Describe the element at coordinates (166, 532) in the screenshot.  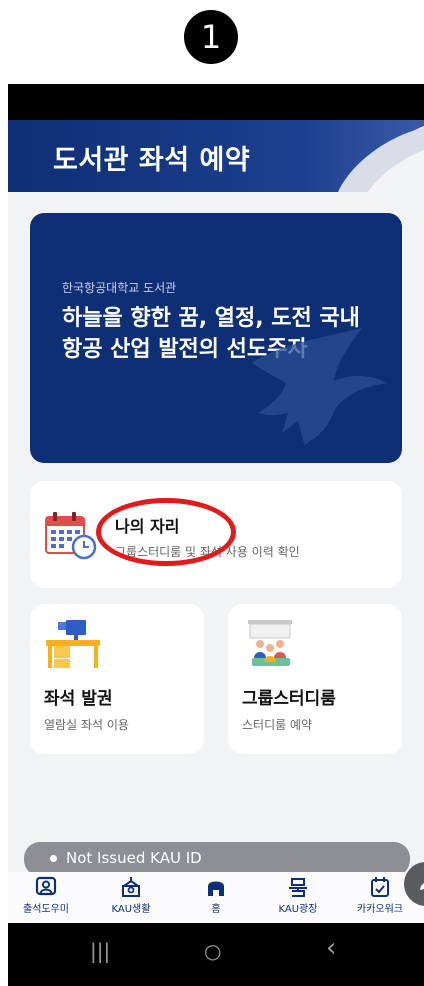
I see `highlight-circle` at that location.